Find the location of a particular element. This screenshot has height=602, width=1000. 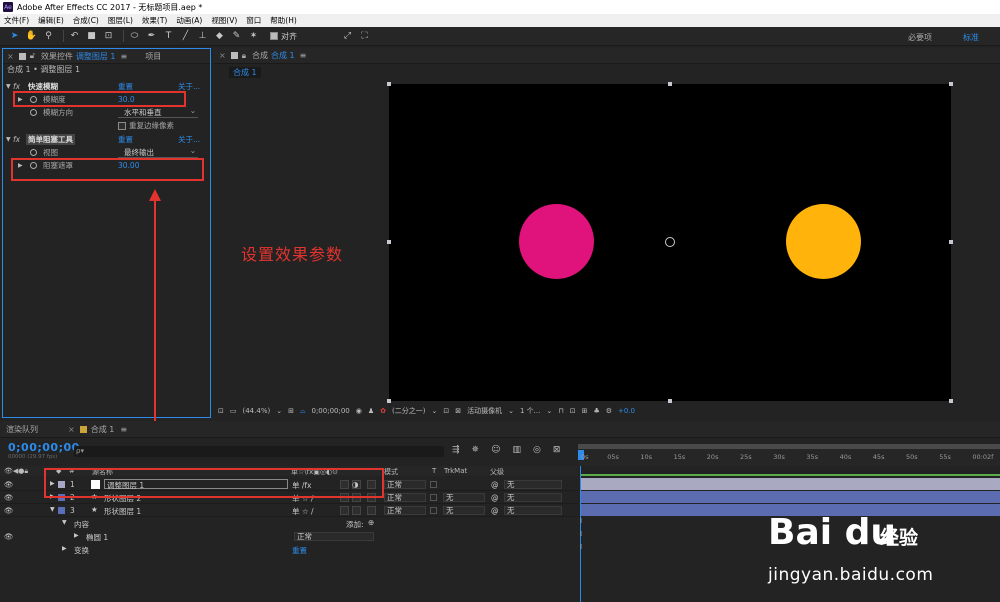

composition-tab-title: 合成 is located at coordinates (260, 55).